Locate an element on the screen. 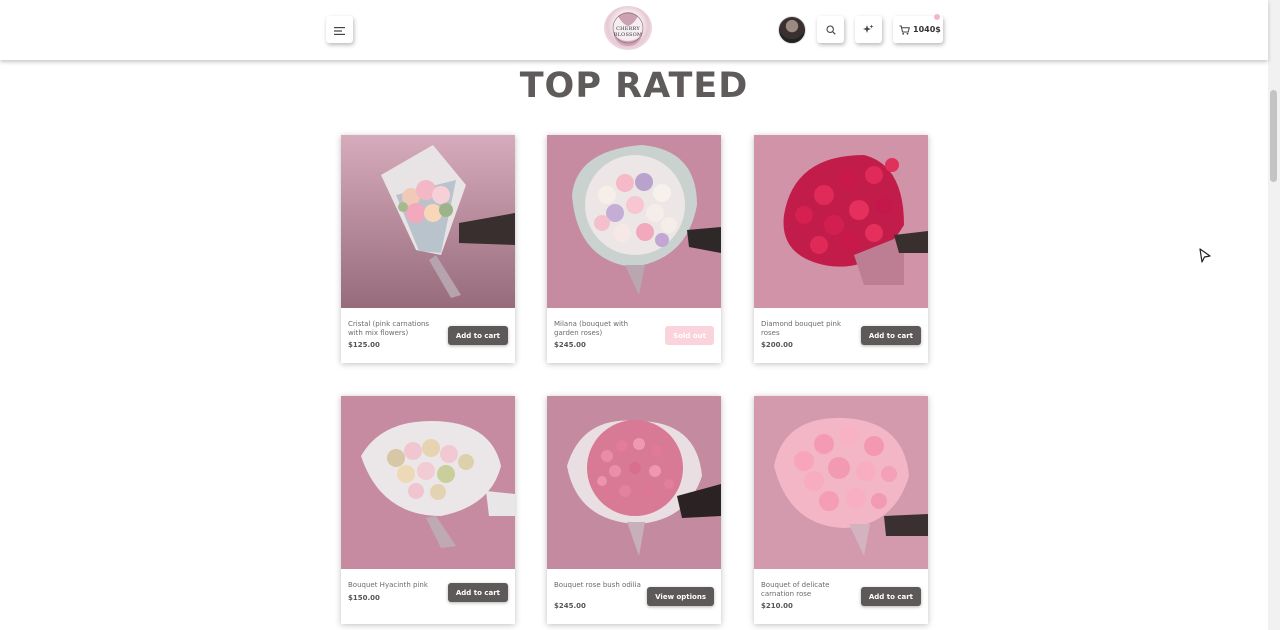 This screenshot has width=1280, height=630. cart-icon is located at coordinates (904, 29).